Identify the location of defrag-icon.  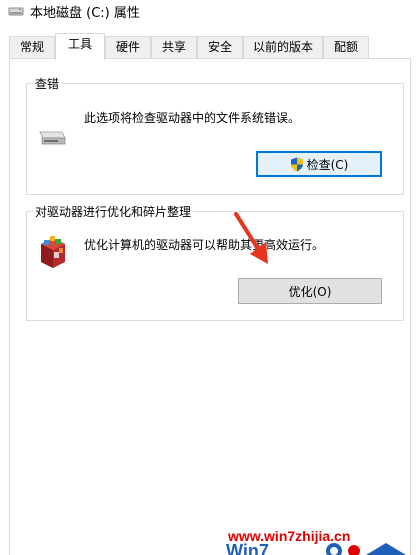
(53, 252).